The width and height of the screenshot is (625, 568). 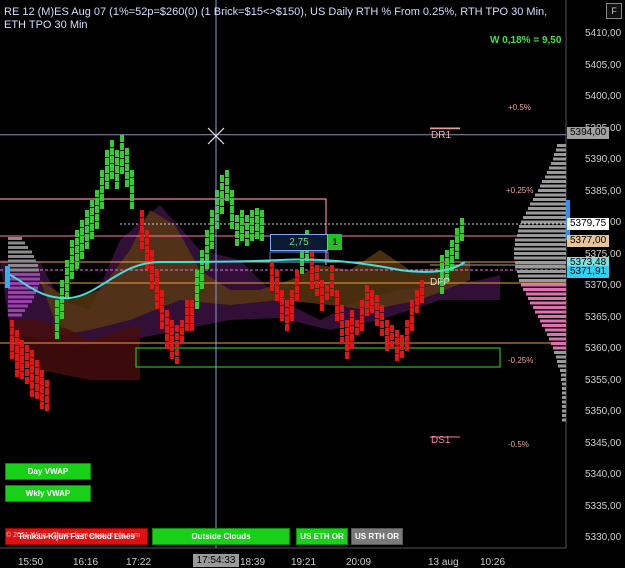 What do you see at coordinates (441, 440) in the screenshot?
I see `level-label-ds1: DS1` at bounding box center [441, 440].